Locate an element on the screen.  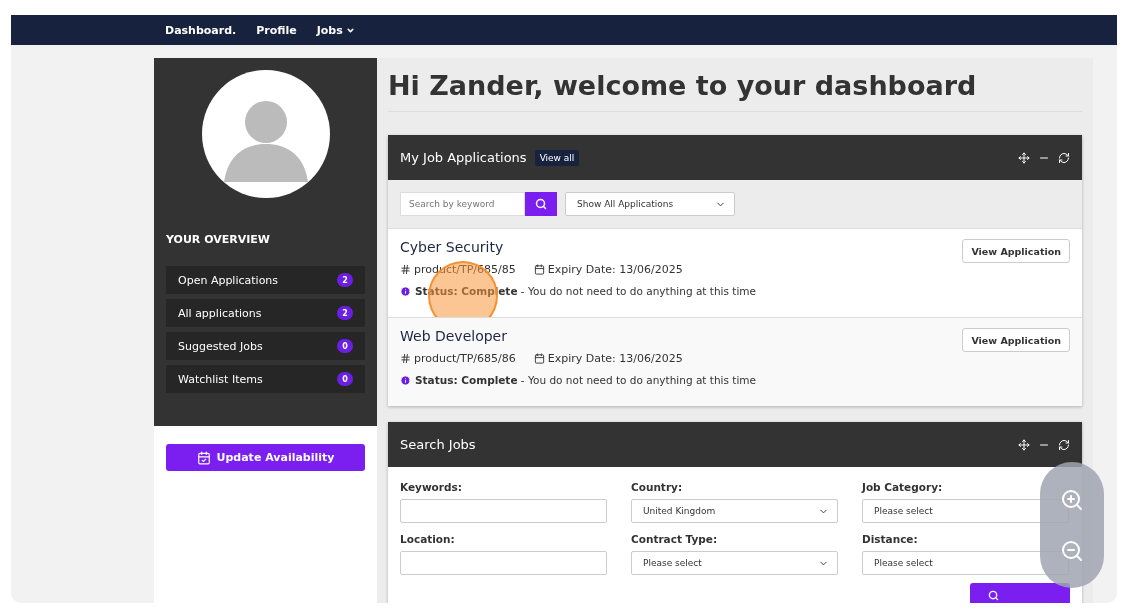
search-button is located at coordinates (541, 204).